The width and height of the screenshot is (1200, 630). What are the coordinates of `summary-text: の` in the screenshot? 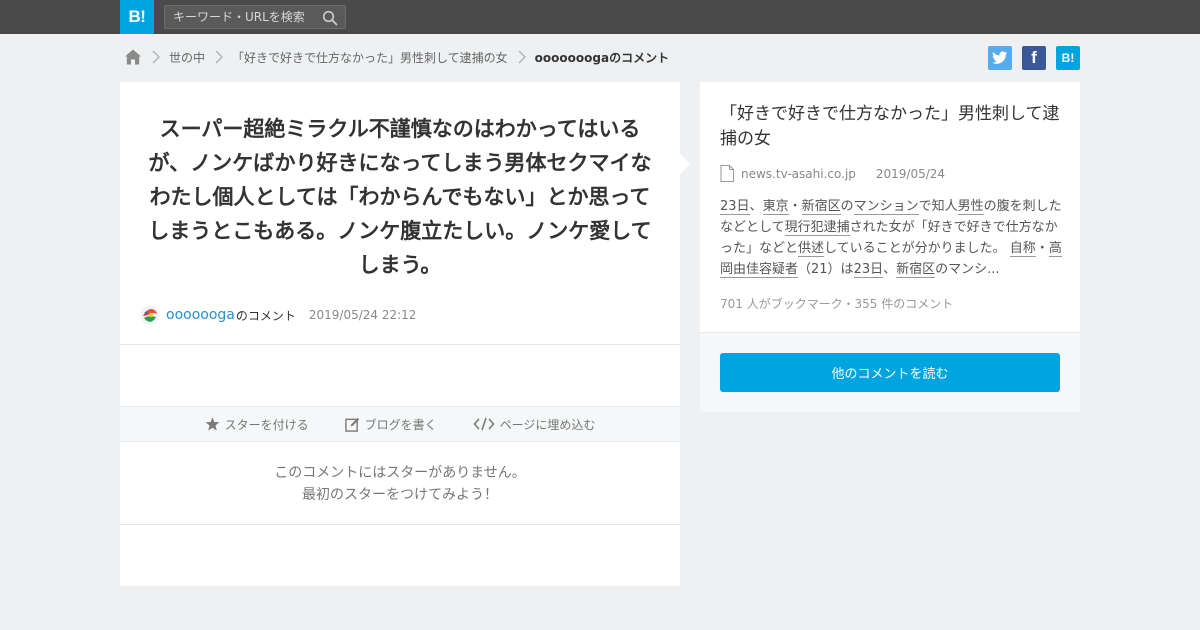 It's located at (847, 206).